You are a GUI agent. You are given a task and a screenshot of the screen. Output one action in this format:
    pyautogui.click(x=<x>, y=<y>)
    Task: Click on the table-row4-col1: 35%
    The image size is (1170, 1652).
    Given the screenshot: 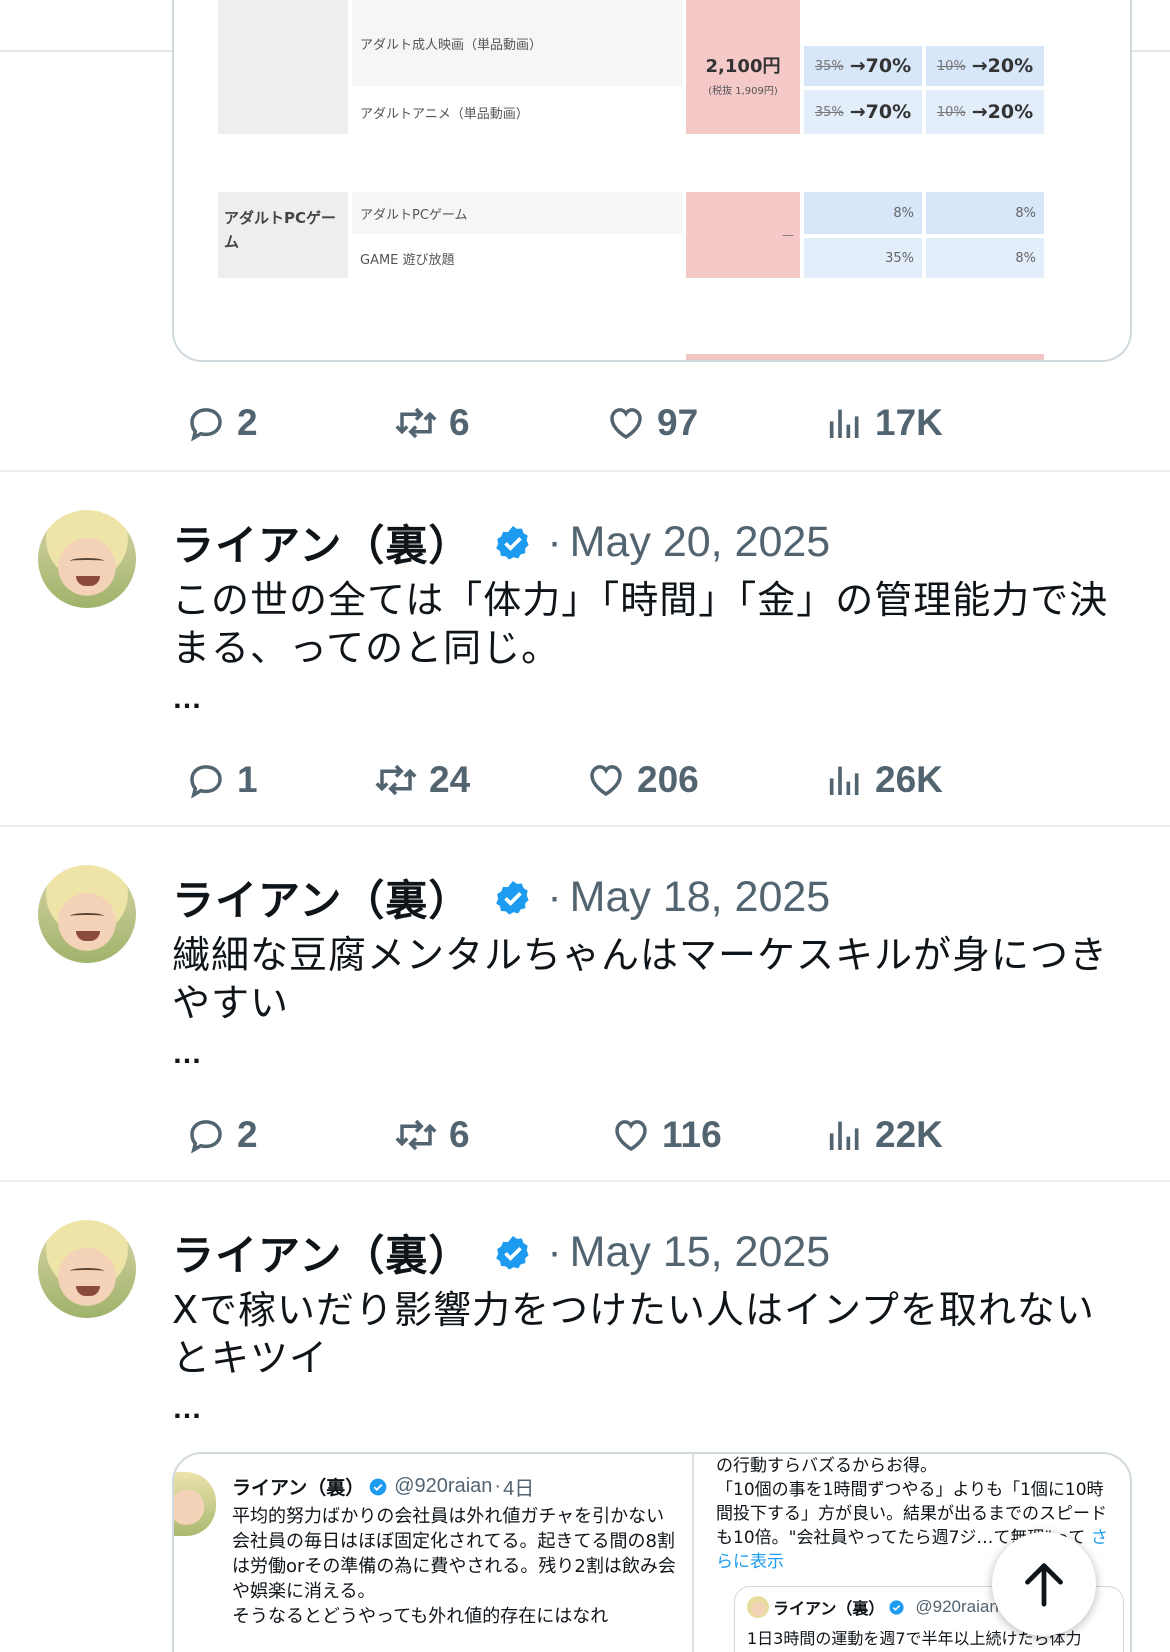 What is the action you would take?
    pyautogui.click(x=863, y=258)
    